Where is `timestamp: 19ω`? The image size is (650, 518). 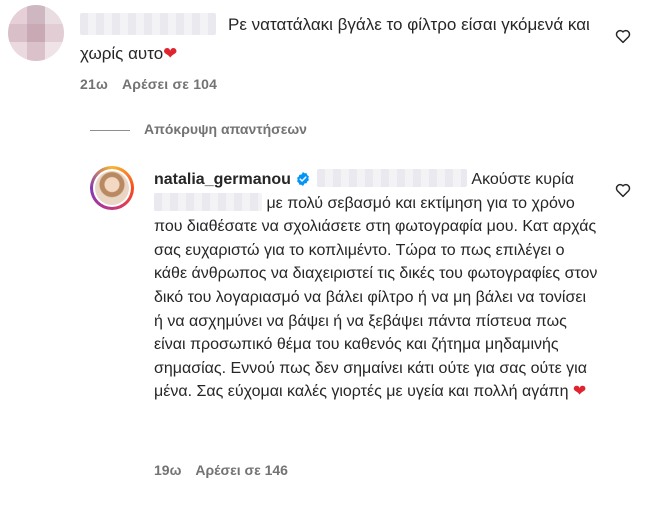
timestamp: 19ω is located at coordinates (168, 470).